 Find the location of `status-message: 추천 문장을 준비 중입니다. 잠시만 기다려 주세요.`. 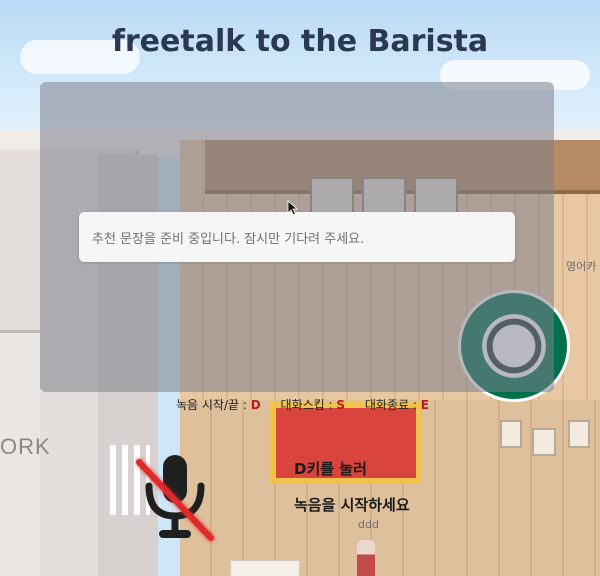

status-message: 추천 문장을 준비 중입니다. 잠시만 기다려 주세요. is located at coordinates (228, 239).